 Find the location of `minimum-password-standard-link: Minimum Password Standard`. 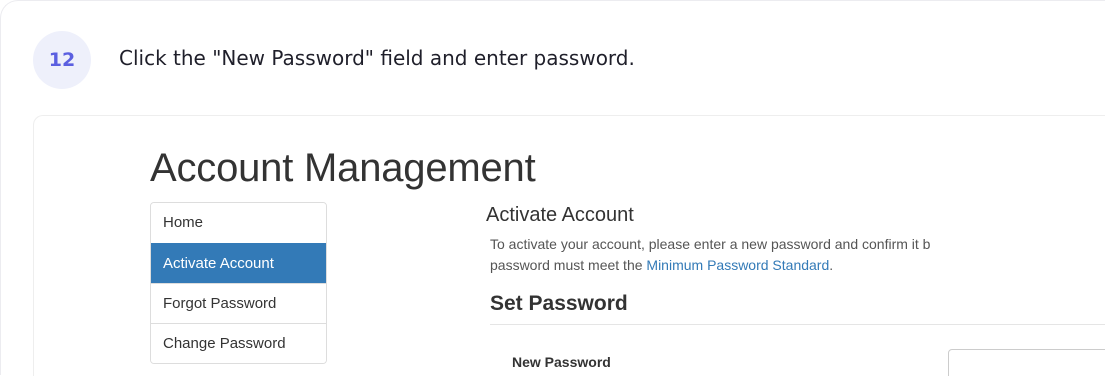

minimum-password-standard-link: Minimum Password Standard is located at coordinates (737, 265).